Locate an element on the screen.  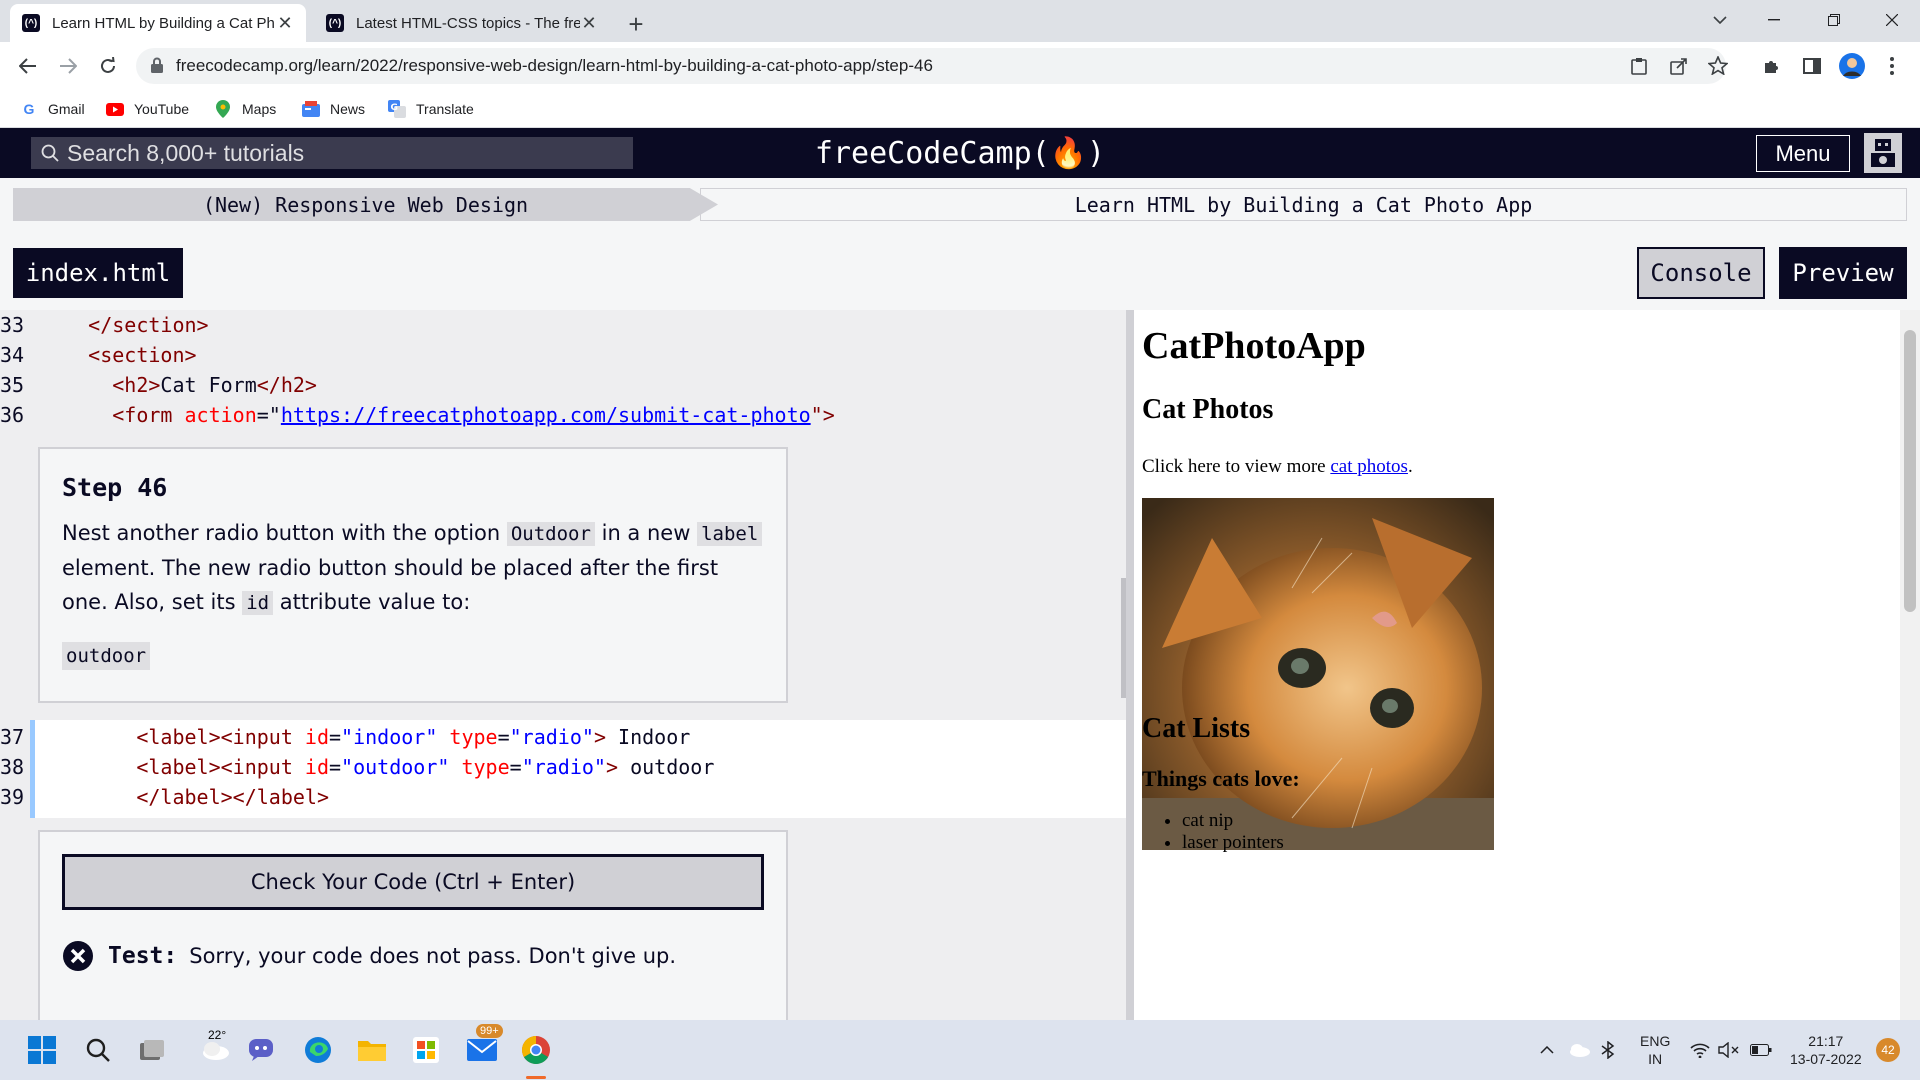
bookmark-star-icon is located at coordinates (1718, 65).